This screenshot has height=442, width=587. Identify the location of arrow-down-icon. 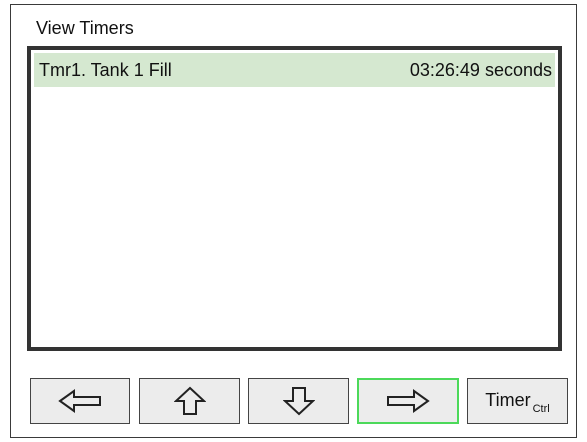
(298, 401).